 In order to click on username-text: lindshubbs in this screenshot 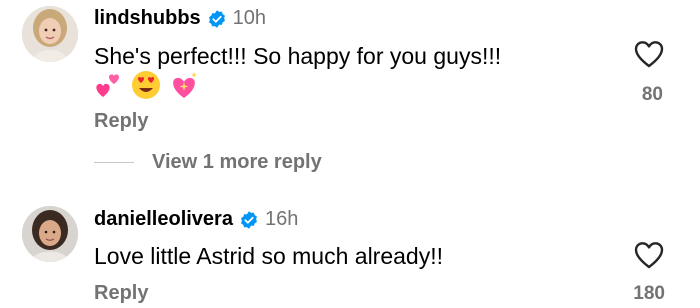, I will do `click(147, 18)`.